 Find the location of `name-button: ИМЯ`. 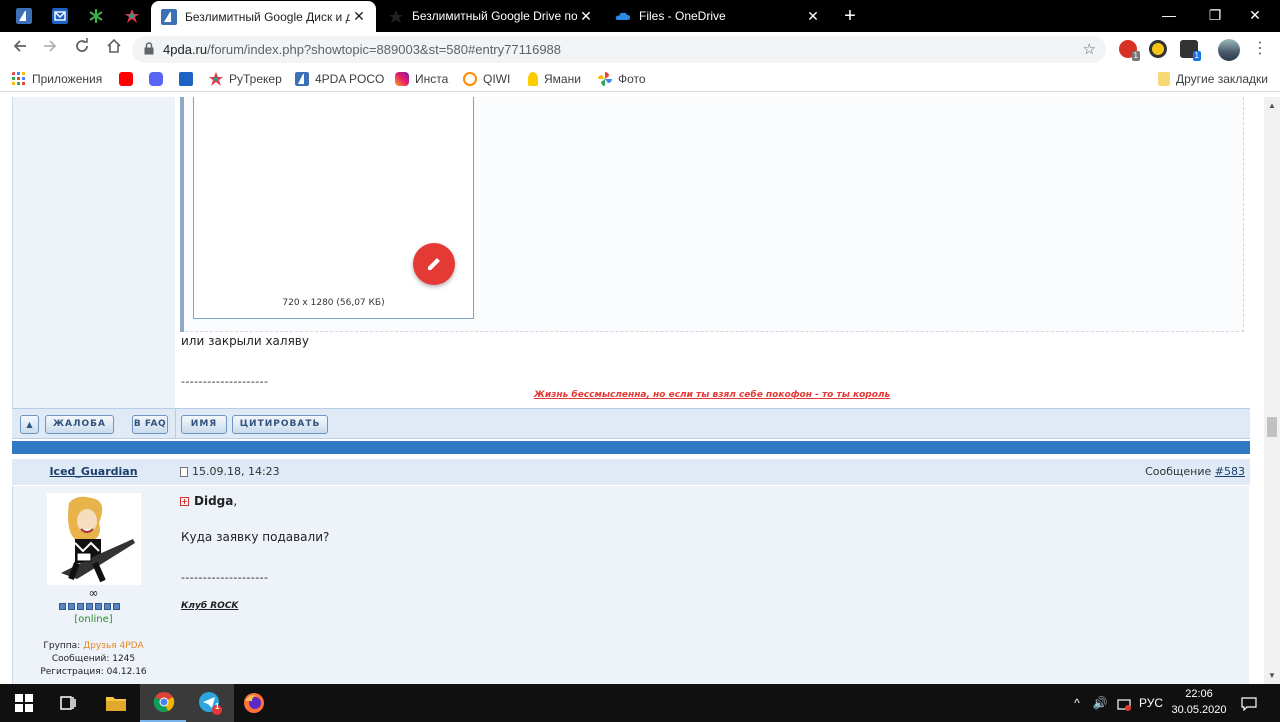

name-button: ИМЯ is located at coordinates (204, 424).